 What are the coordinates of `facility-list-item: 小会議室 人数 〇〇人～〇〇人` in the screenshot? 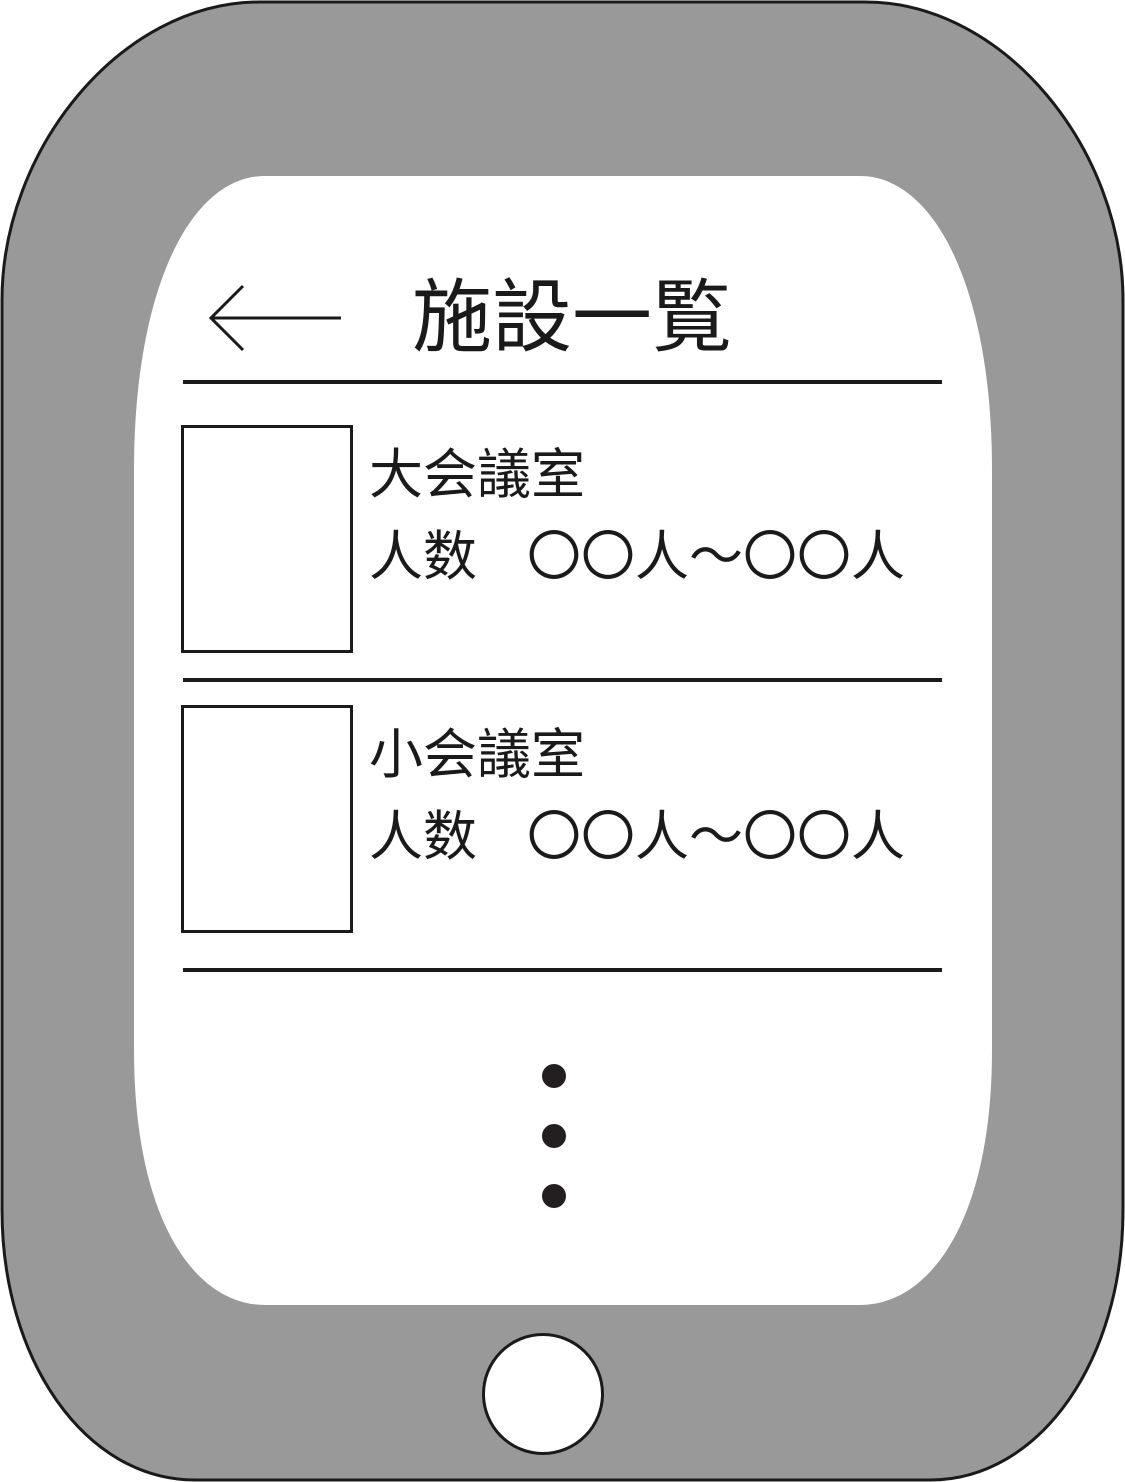 It's located at (561, 819).